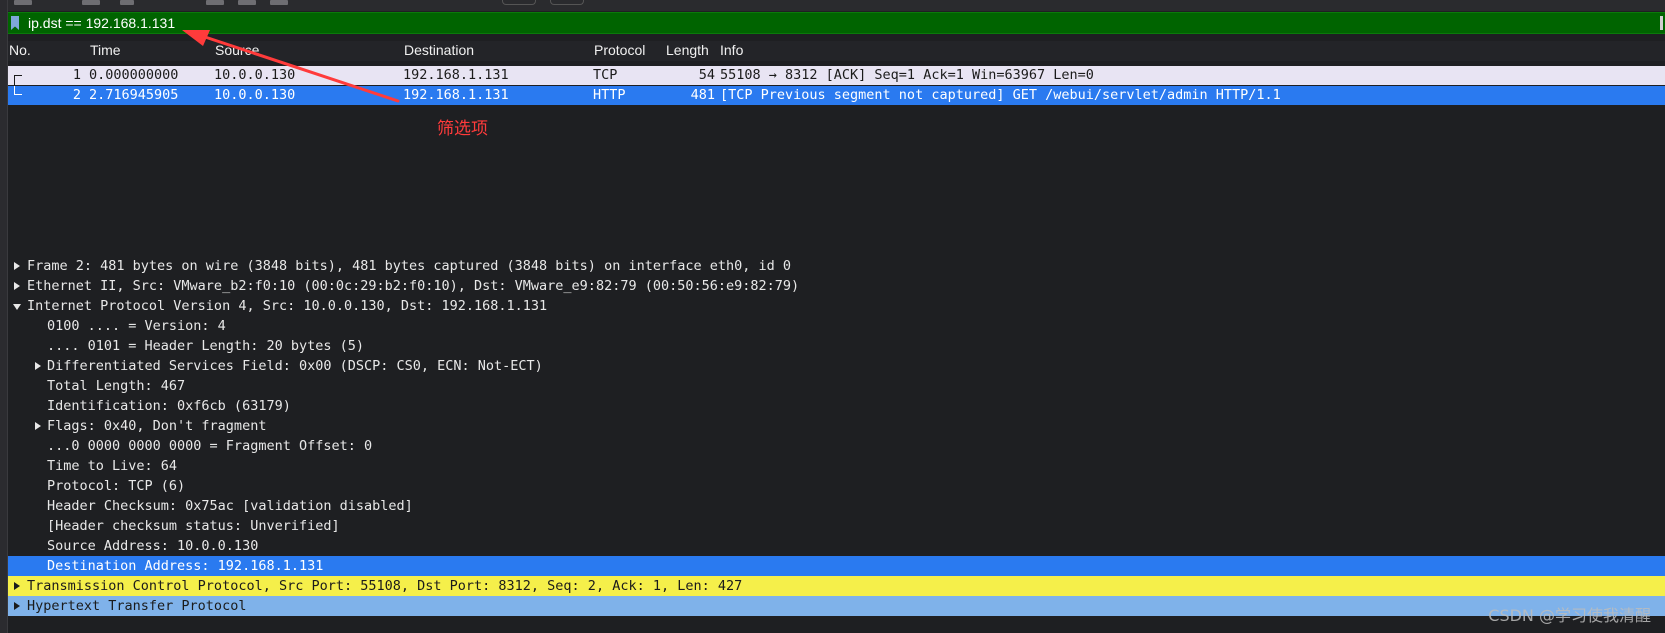  What do you see at coordinates (836, 406) in the screenshot?
I see `tree-item-identification: Identification: 0xf6cb (63179)` at bounding box center [836, 406].